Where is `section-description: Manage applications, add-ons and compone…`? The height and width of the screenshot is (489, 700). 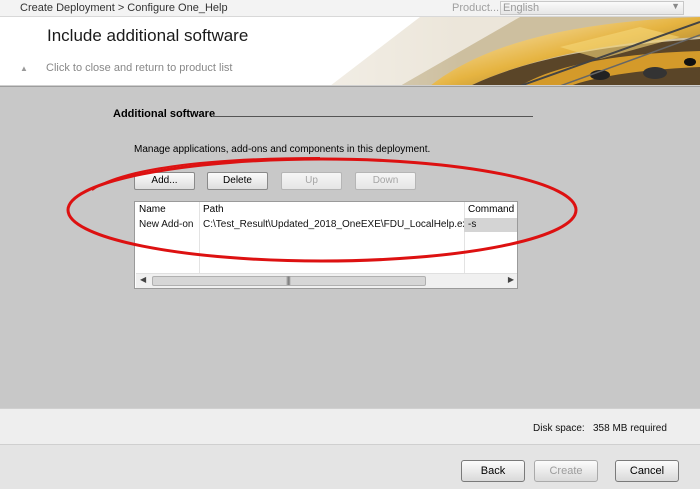
section-description: Manage applications, add-ons and compone… is located at coordinates (282, 149).